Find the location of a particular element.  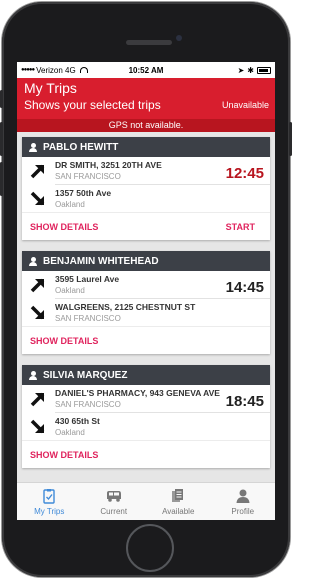

start-trip-button: START is located at coordinates (240, 227).